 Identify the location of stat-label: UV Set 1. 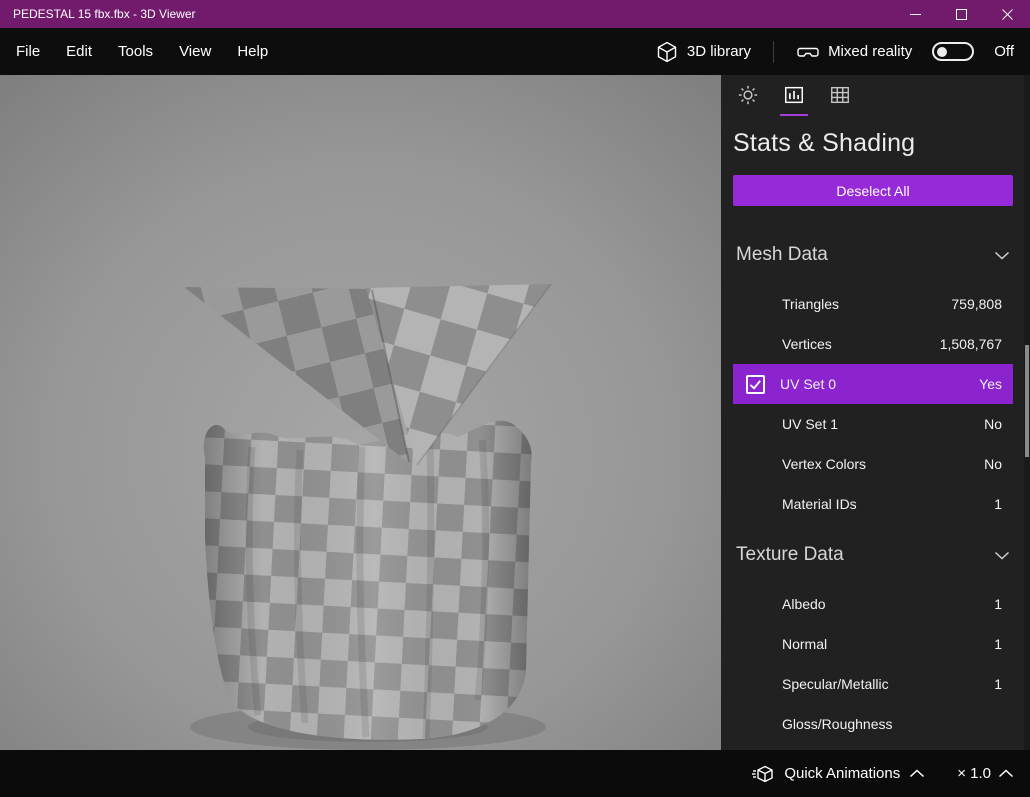
(810, 424).